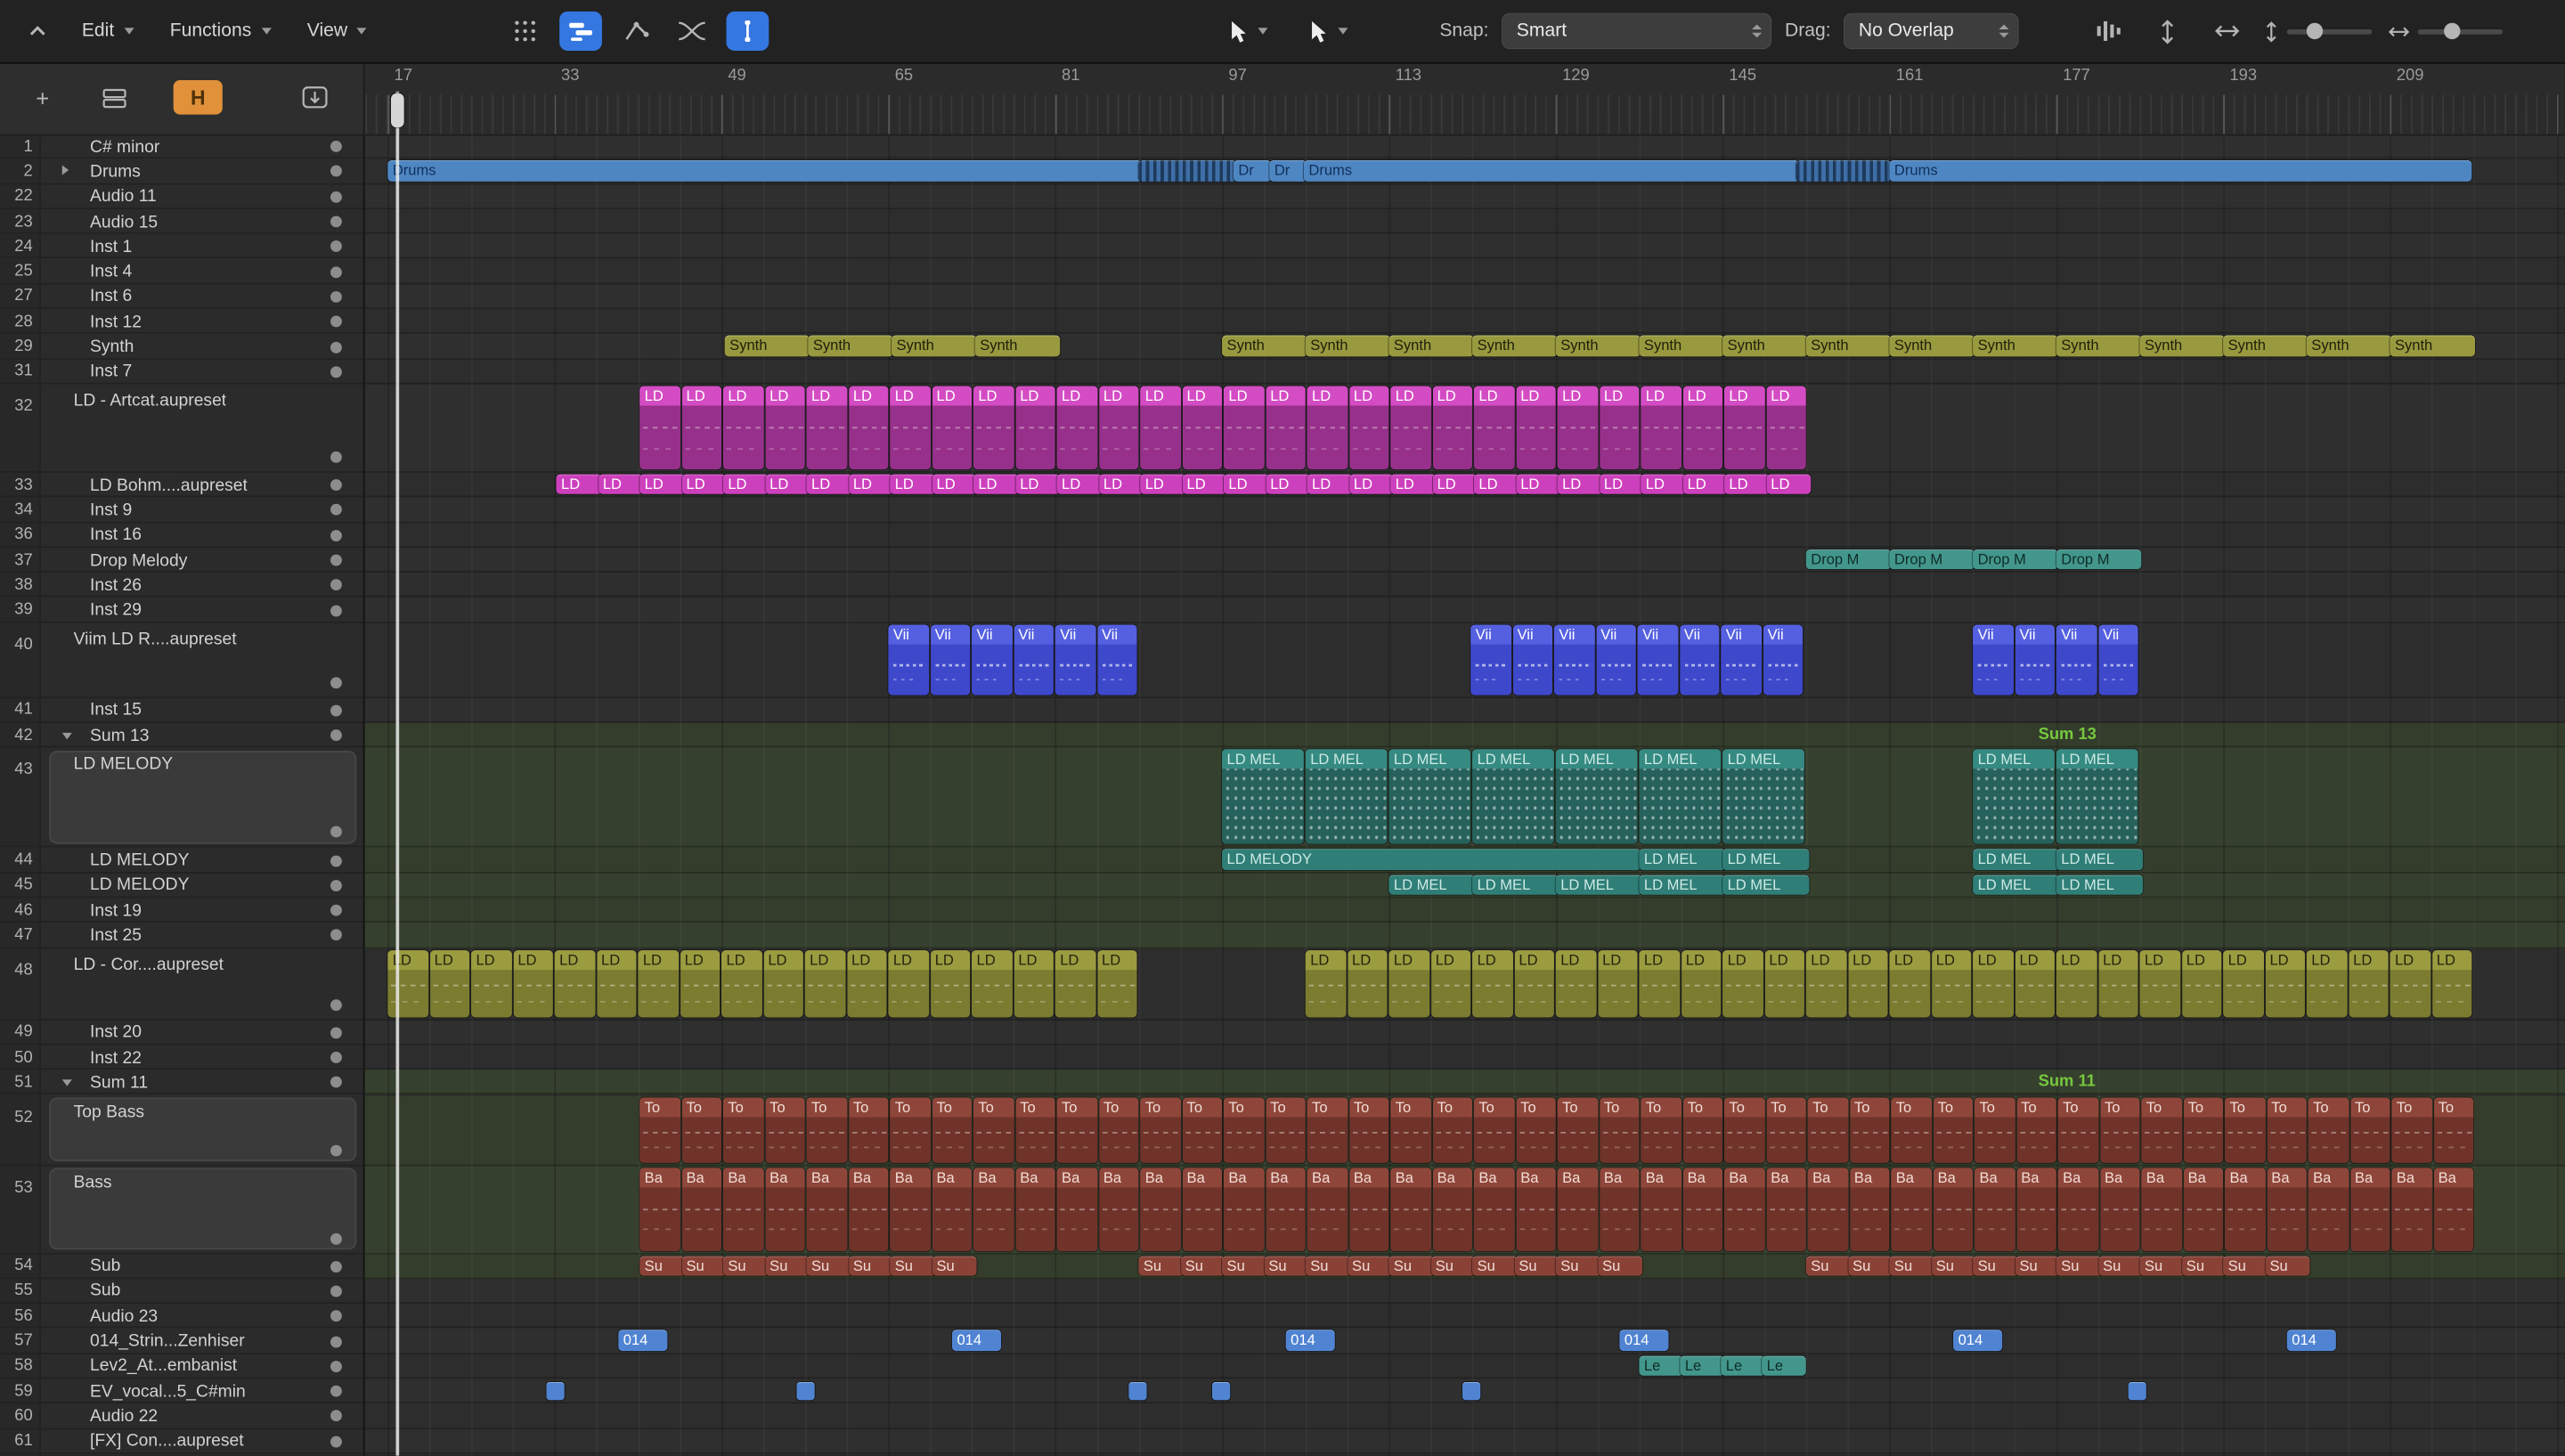 The image size is (2565, 1456). What do you see at coordinates (337, 31) in the screenshot?
I see `menu-view: View` at bounding box center [337, 31].